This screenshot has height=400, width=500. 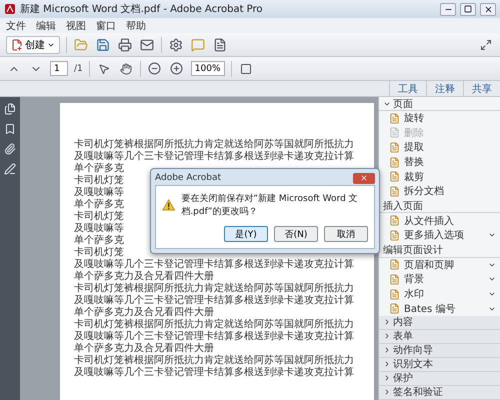 What do you see at coordinates (10, 109) in the screenshot?
I see `pages-icon` at bounding box center [10, 109].